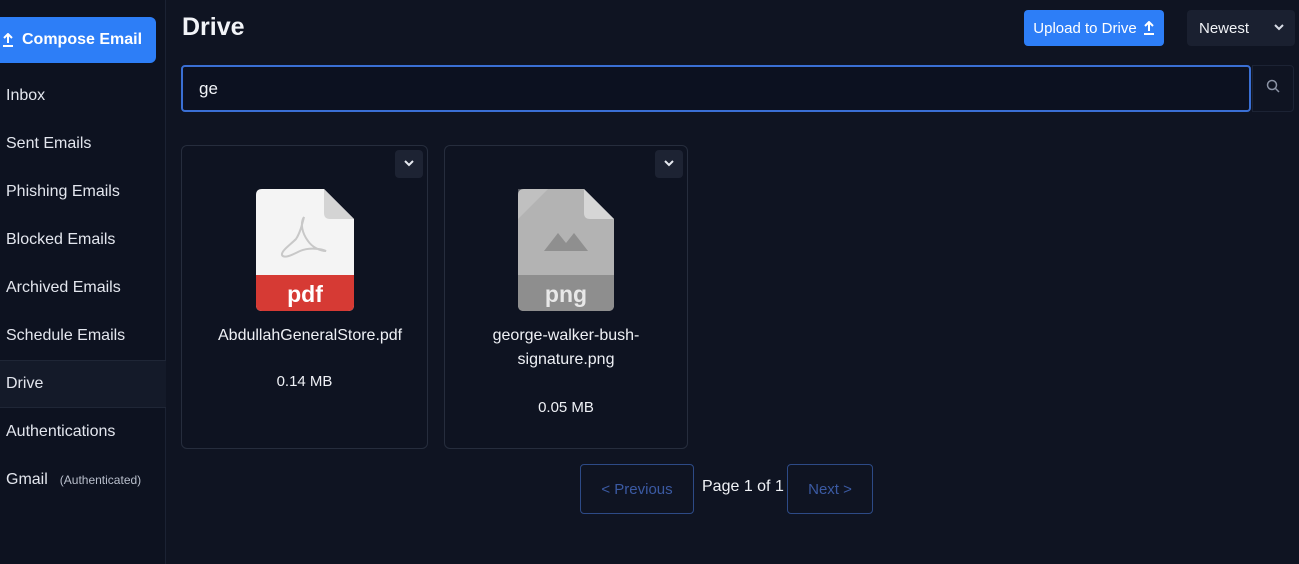 Image resolution: width=1299 pixels, height=564 pixels. I want to click on sort-value: Newest, so click(1224, 28).